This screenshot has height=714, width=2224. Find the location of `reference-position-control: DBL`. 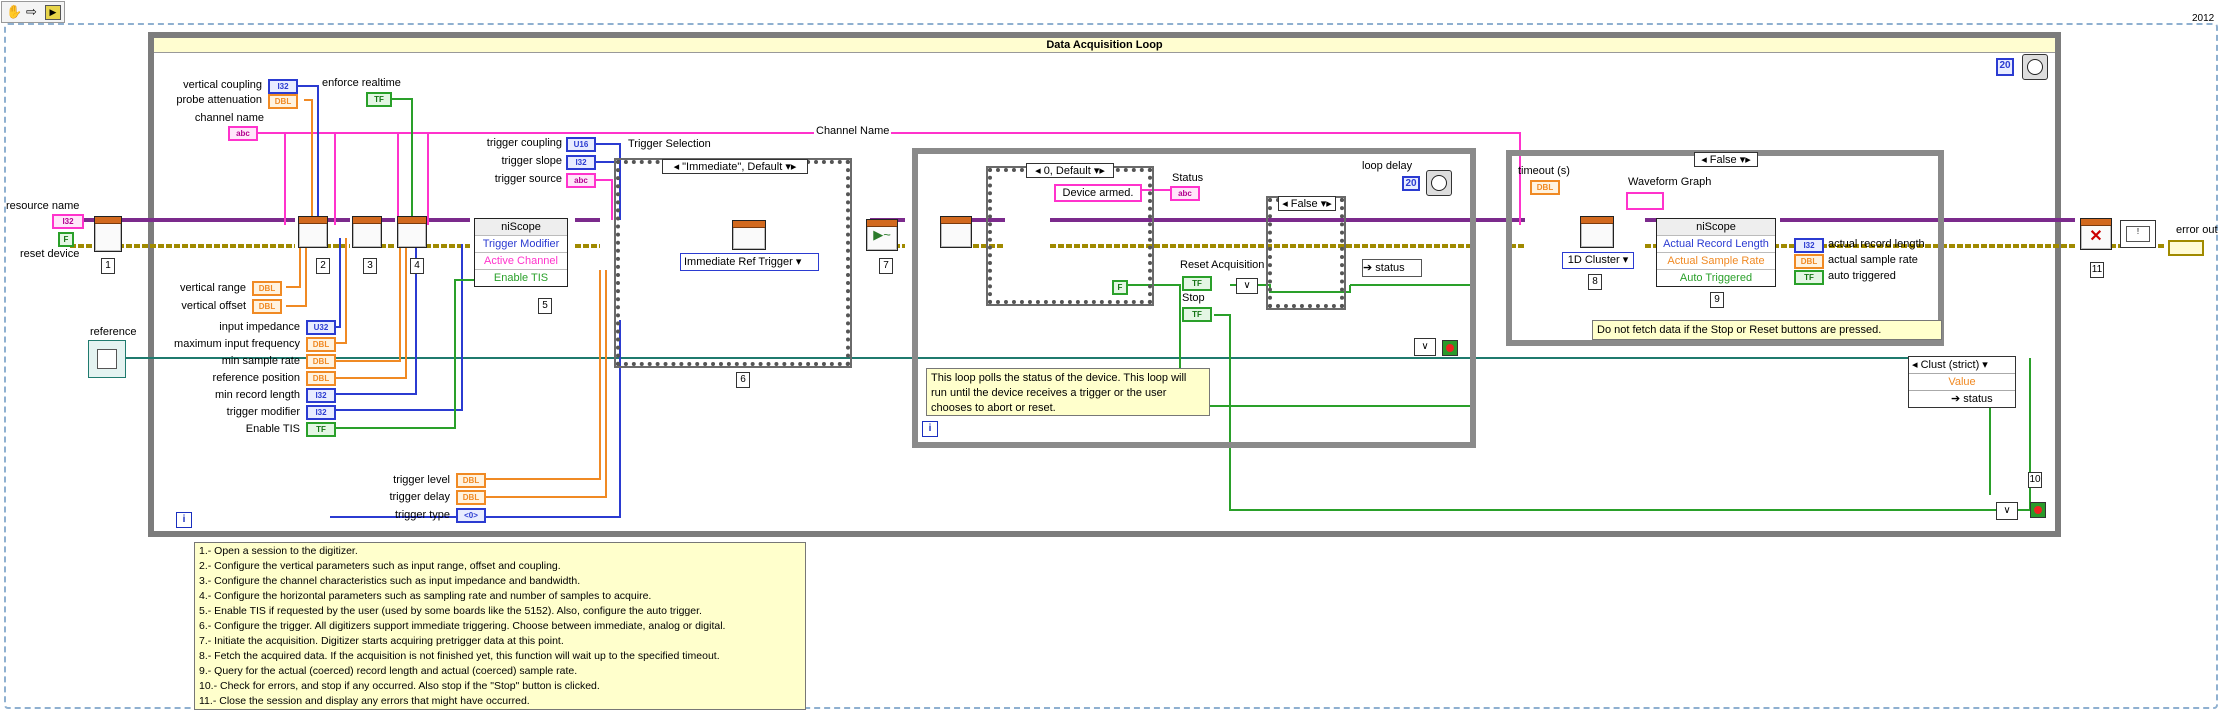

reference-position-control: DBL is located at coordinates (321, 378).